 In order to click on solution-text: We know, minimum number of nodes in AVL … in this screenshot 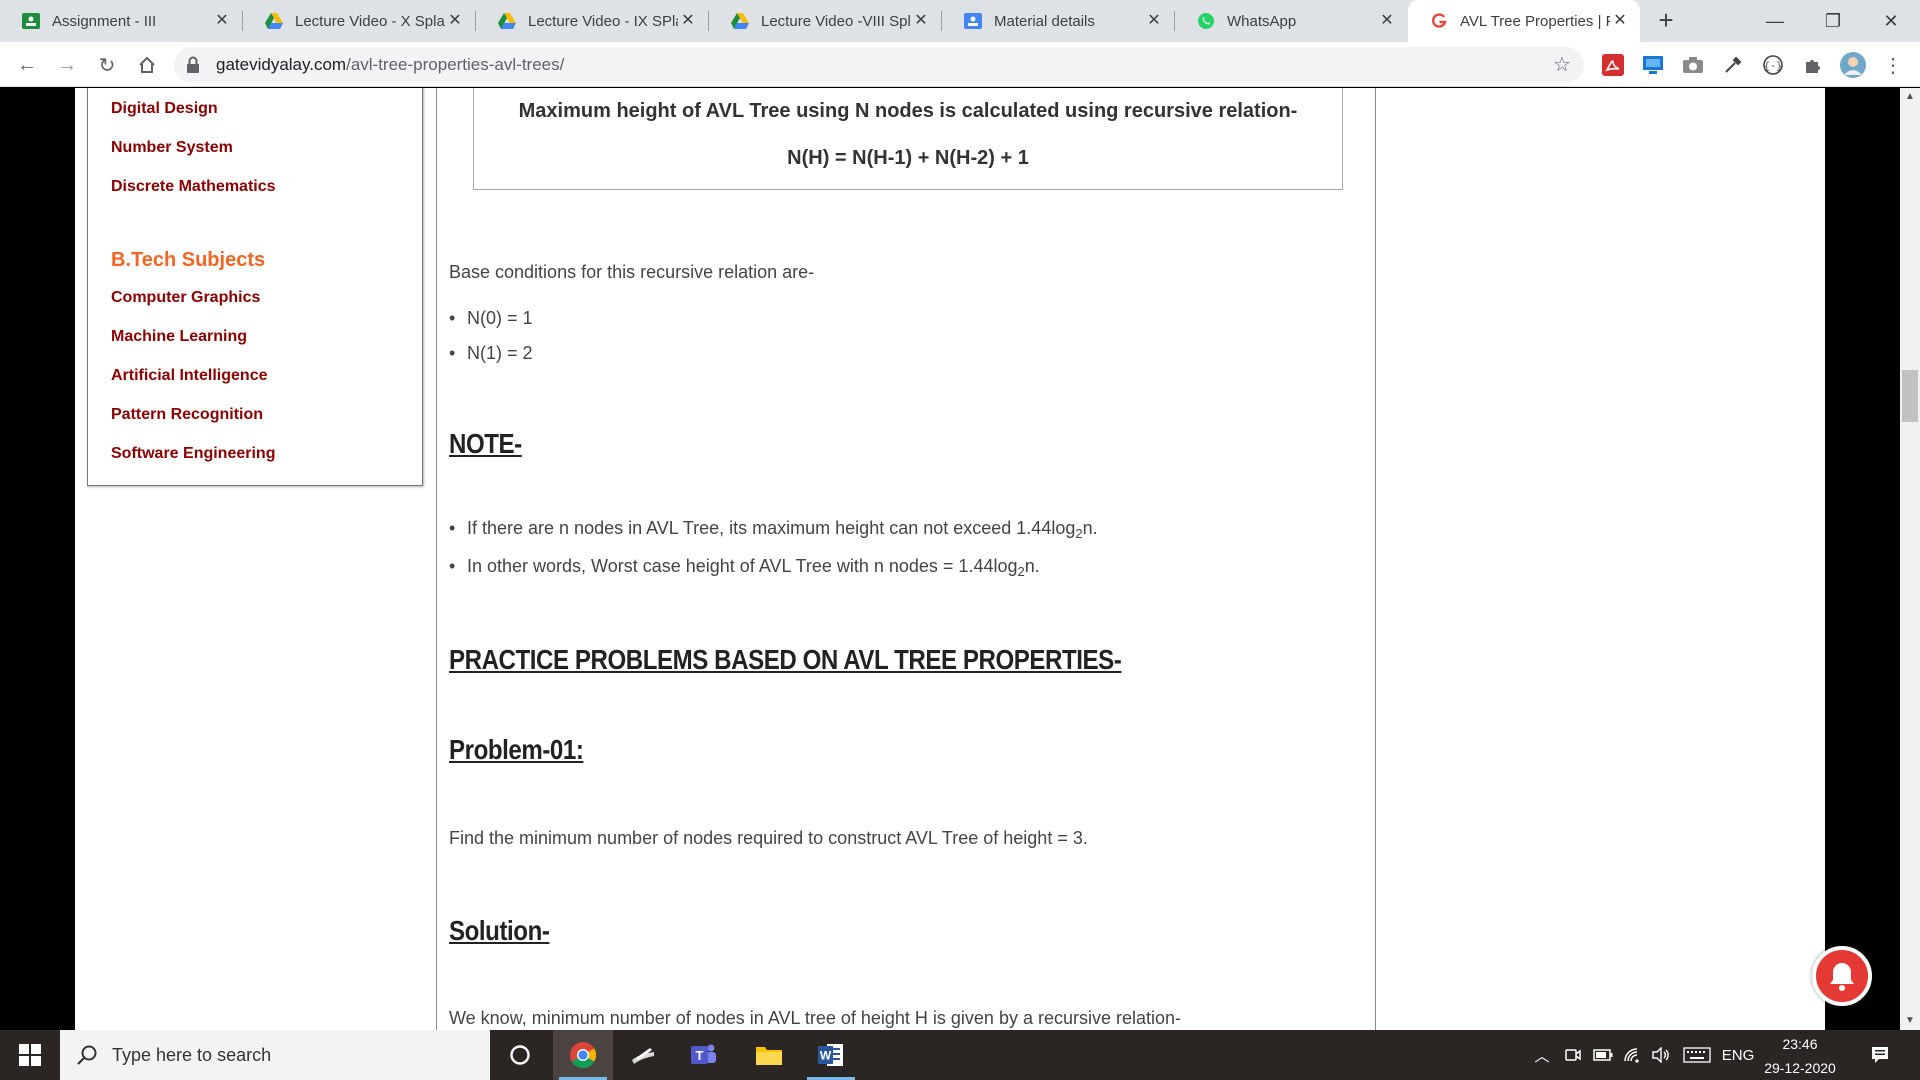, I will do `click(815, 1018)`.